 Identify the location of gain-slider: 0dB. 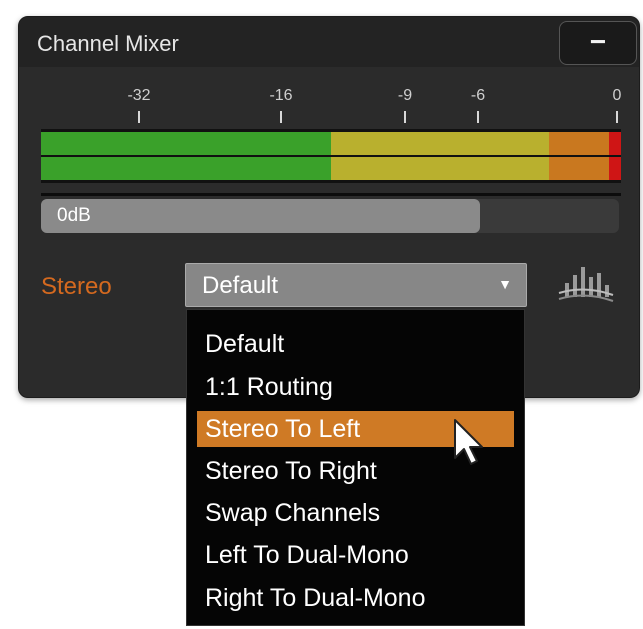
(330, 216).